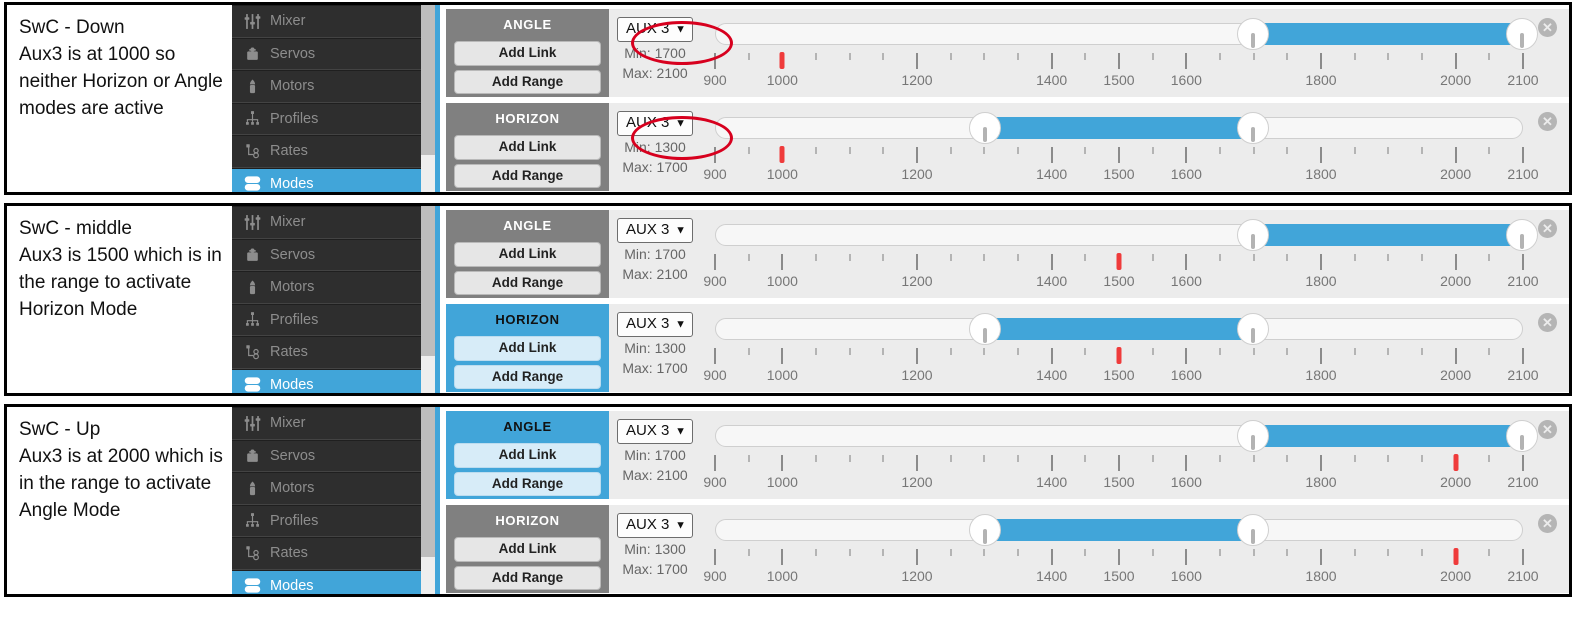 This screenshot has width=1576, height=636. Describe the element at coordinates (655, 348) in the screenshot. I see `channel-selector-group: AUX 3 ▼ Min: 1300 Max: 1700` at that location.